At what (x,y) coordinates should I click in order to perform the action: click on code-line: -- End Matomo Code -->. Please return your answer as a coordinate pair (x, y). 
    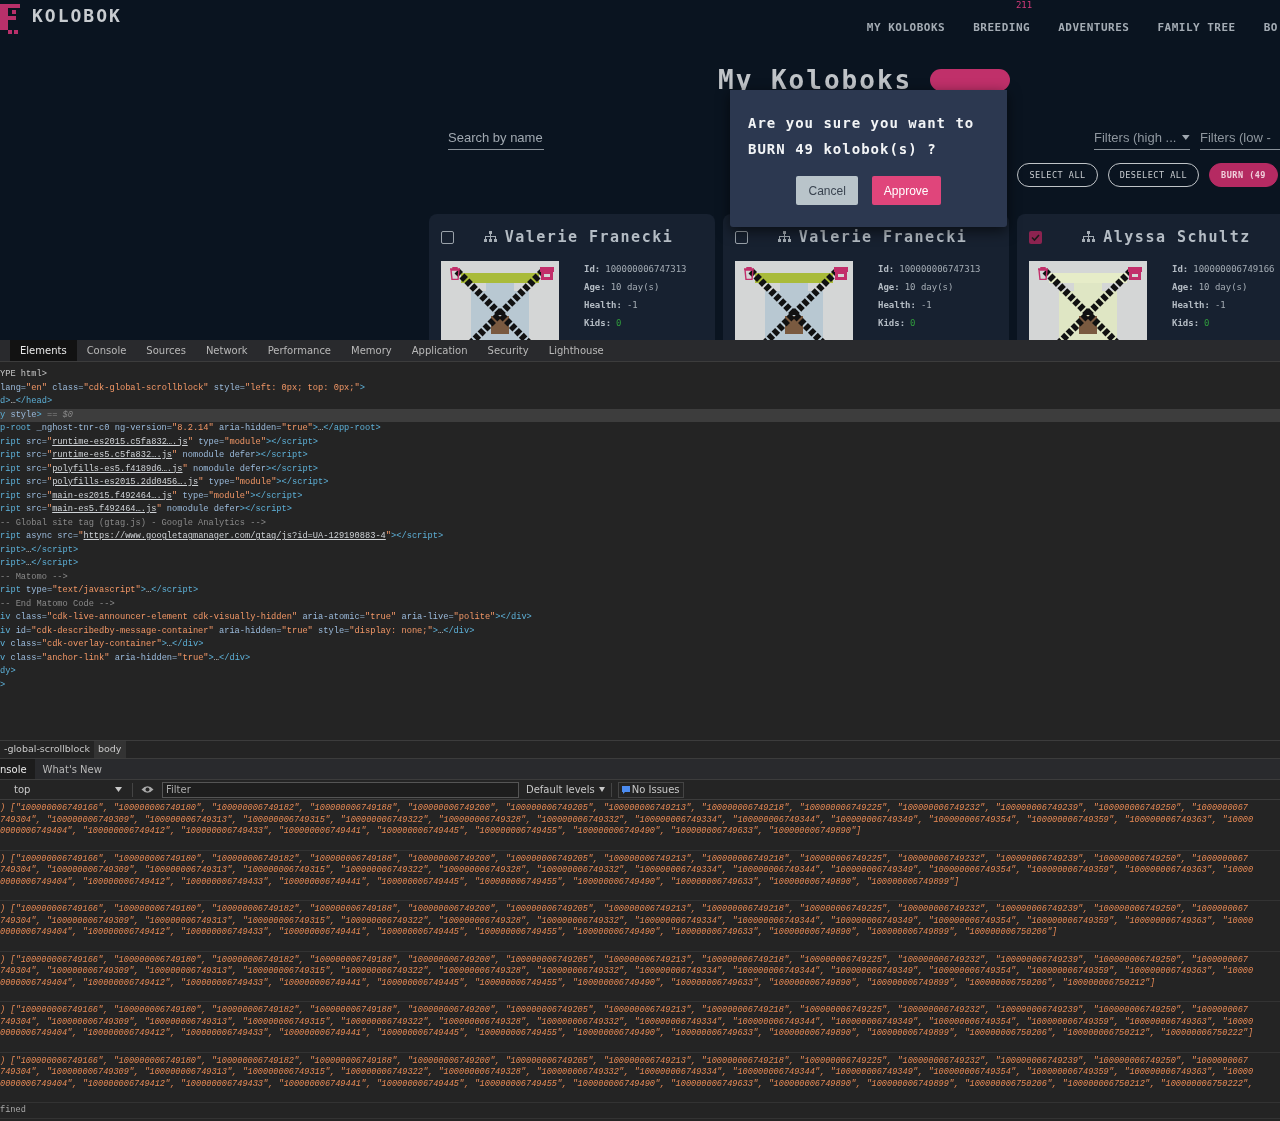
    Looking at the image, I should click on (640, 604).